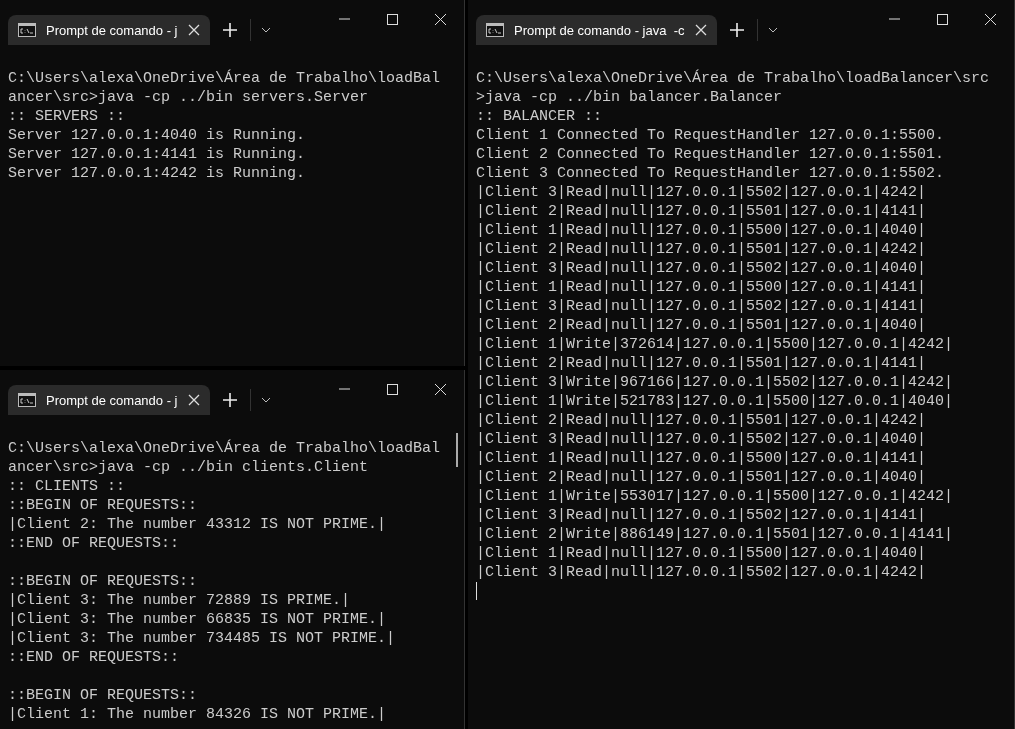 Image resolution: width=1015 pixels, height=729 pixels. I want to click on terminal-line: |Client 3: The number 734485 IS NOT PRIME.|, so click(202, 638).